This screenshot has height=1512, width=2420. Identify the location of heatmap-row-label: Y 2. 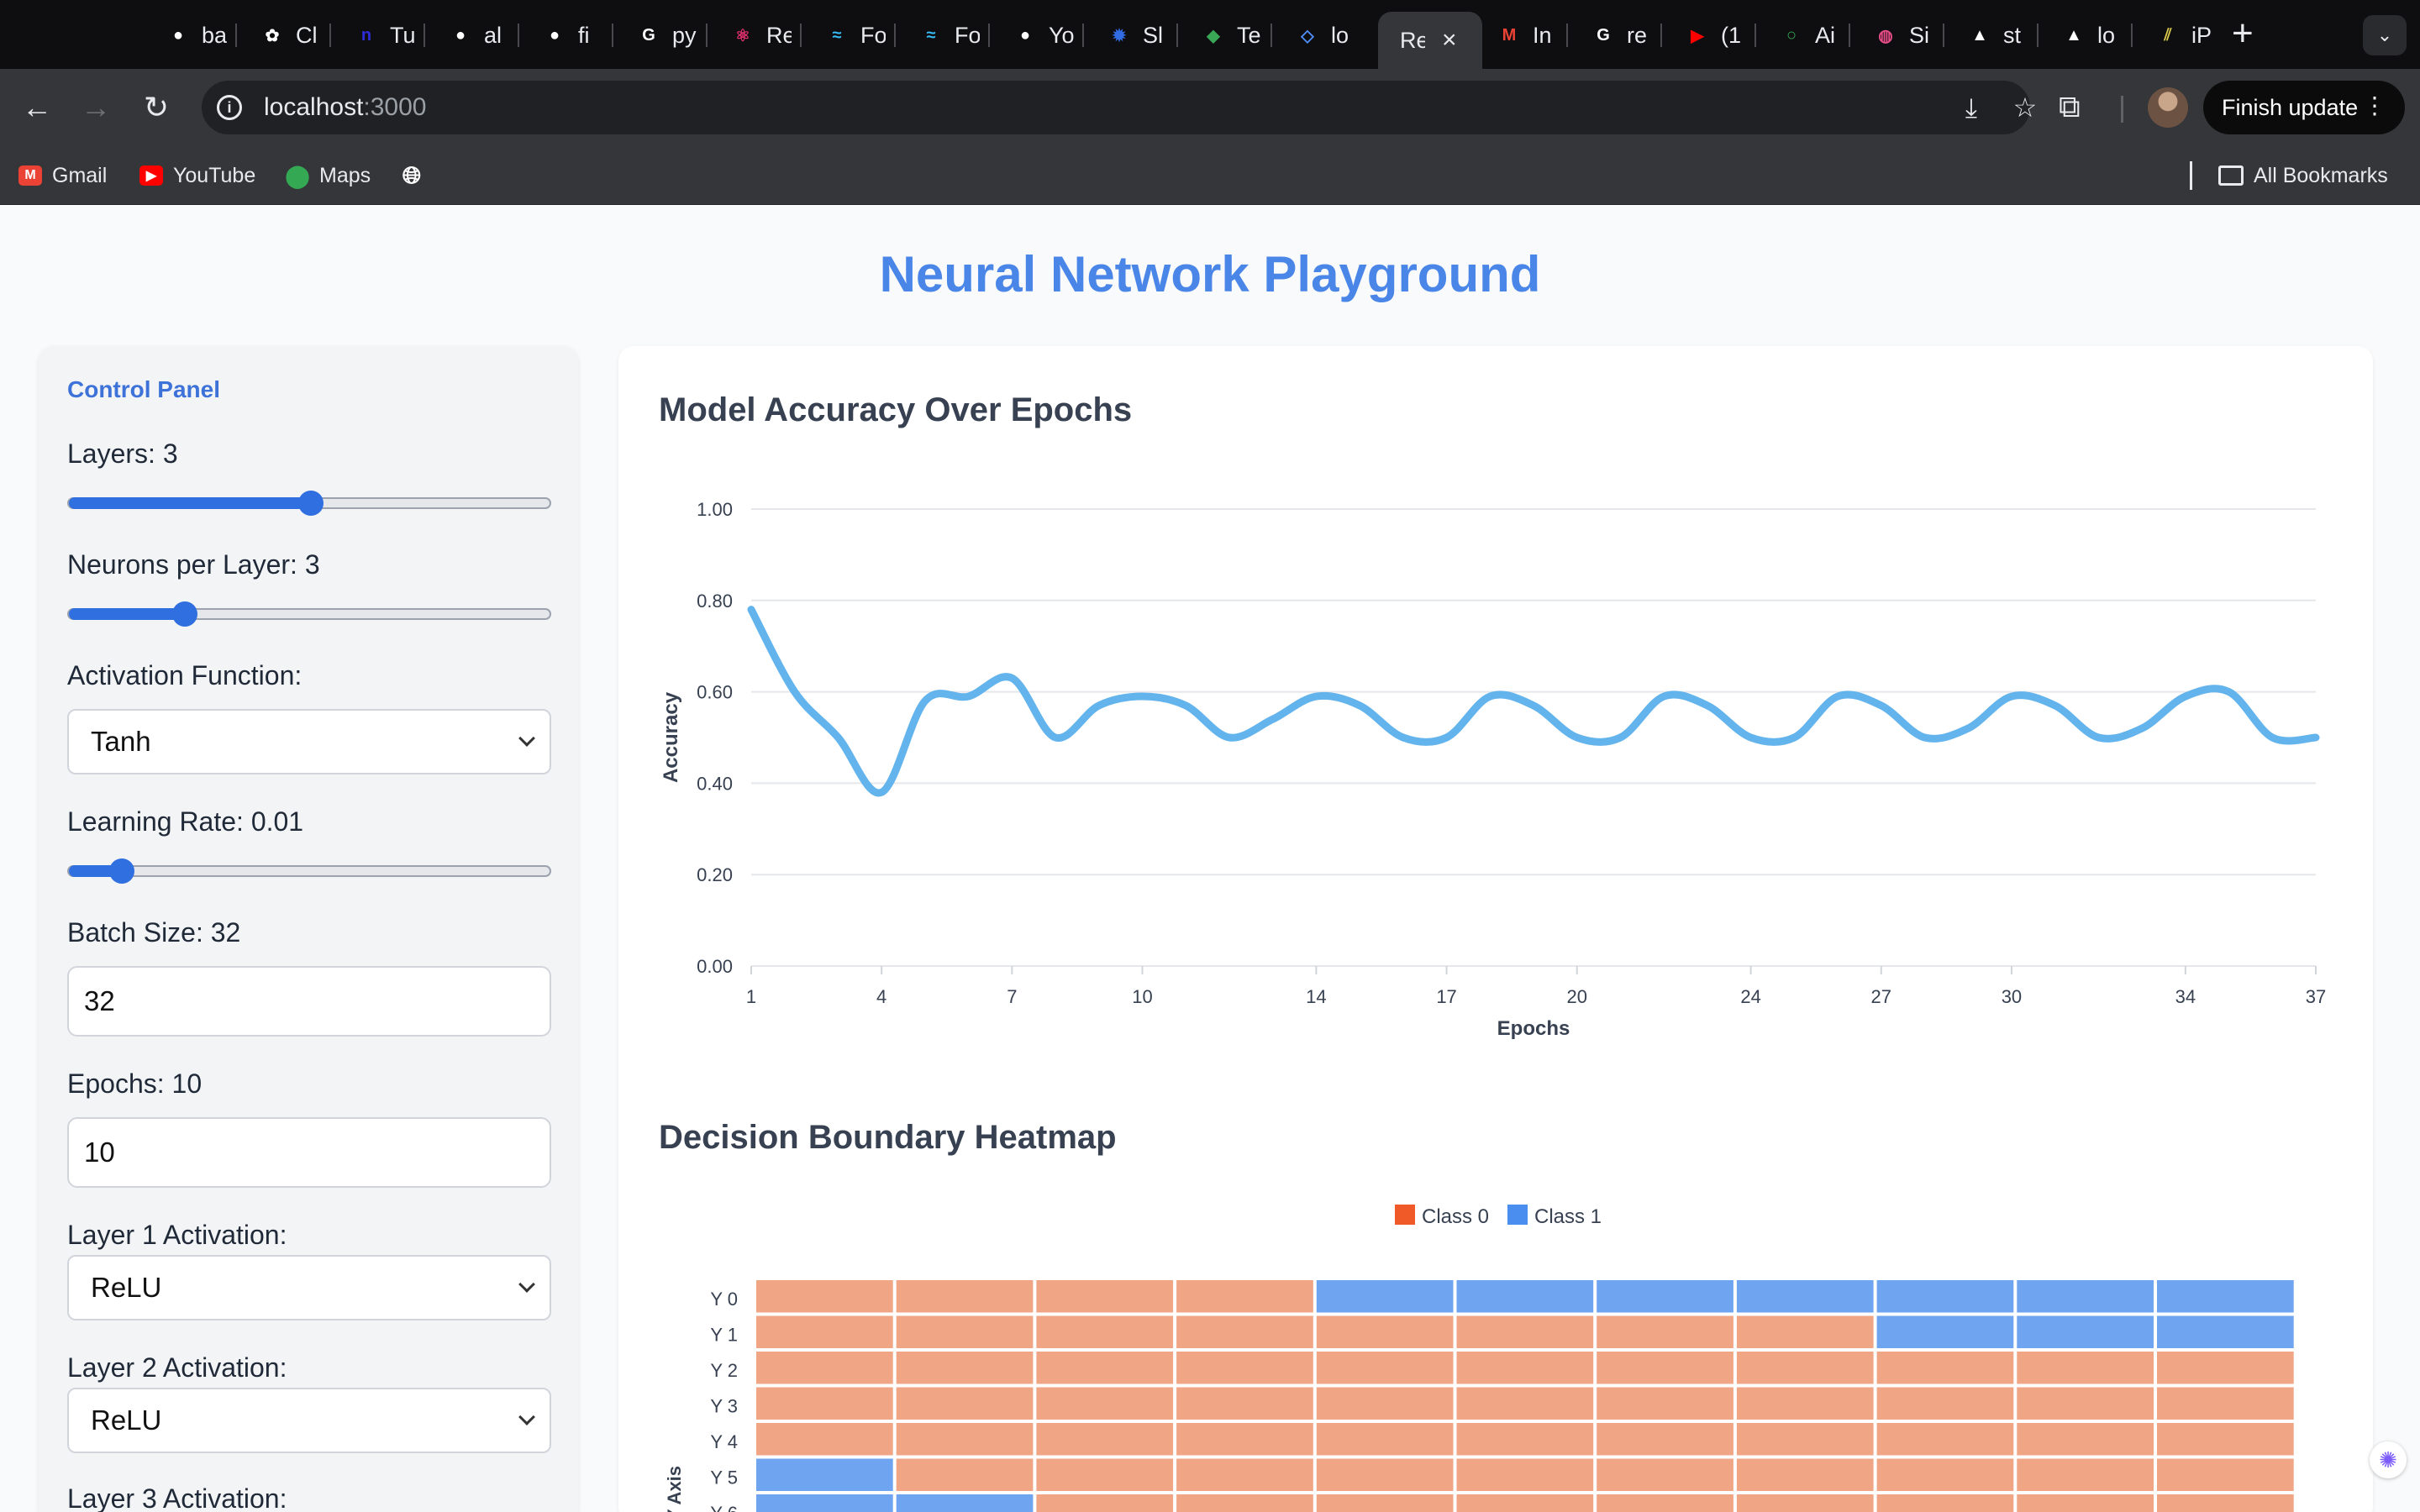
(724, 1370).